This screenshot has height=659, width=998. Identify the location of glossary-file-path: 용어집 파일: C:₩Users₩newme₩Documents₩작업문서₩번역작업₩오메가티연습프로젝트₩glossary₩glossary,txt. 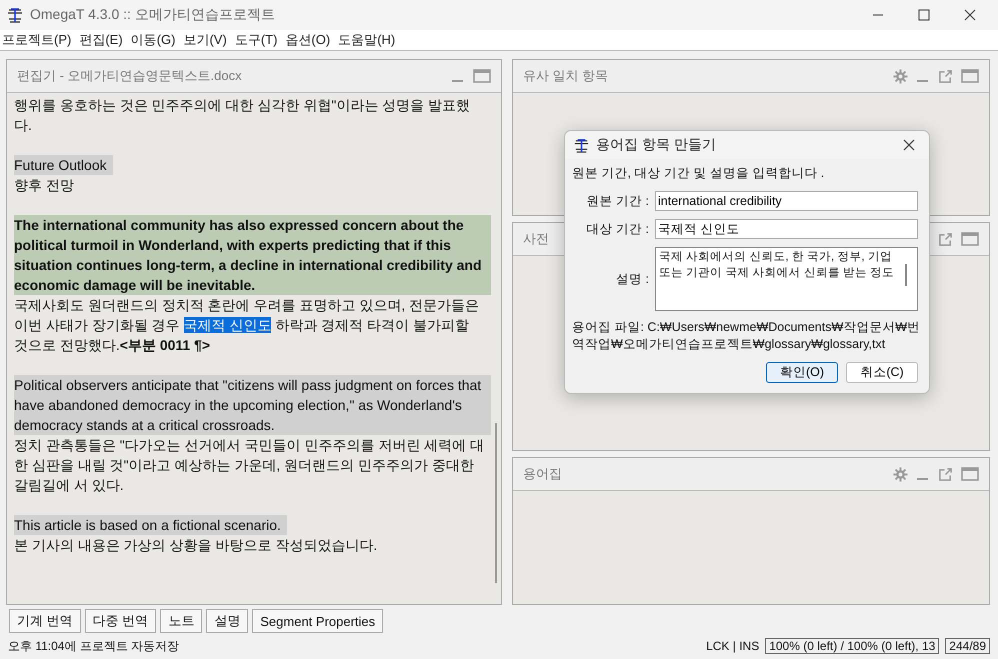
(747, 336).